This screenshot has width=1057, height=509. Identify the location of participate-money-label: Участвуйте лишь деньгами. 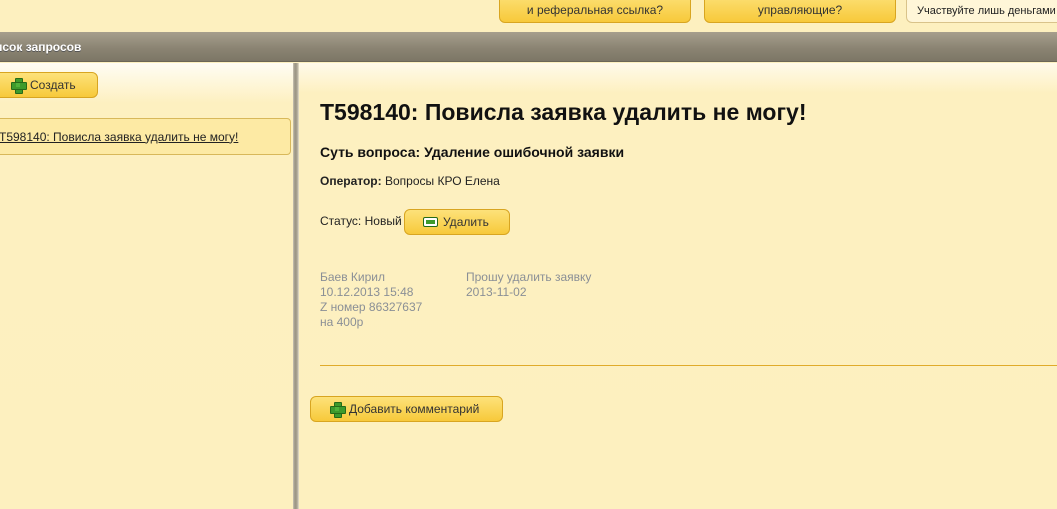
(986, 11).